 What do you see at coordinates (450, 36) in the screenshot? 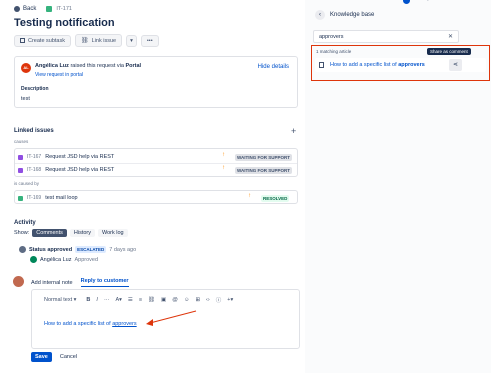
I see `clear-search-icon: ✕` at bounding box center [450, 36].